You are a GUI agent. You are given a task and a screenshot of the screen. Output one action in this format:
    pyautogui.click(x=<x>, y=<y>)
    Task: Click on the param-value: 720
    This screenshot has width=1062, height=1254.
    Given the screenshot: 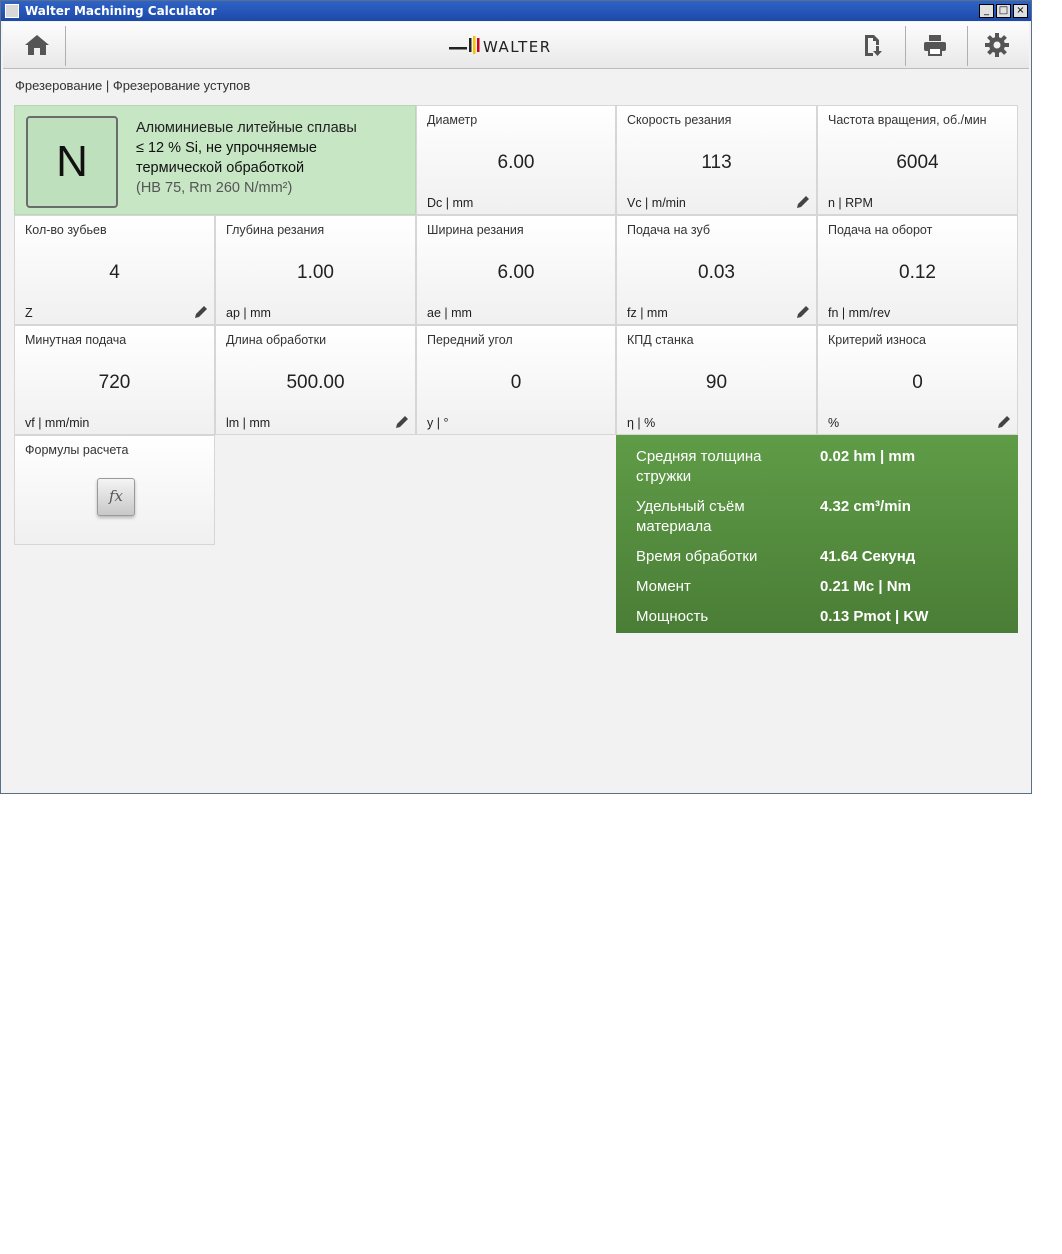 What is the action you would take?
    pyautogui.click(x=114, y=382)
    